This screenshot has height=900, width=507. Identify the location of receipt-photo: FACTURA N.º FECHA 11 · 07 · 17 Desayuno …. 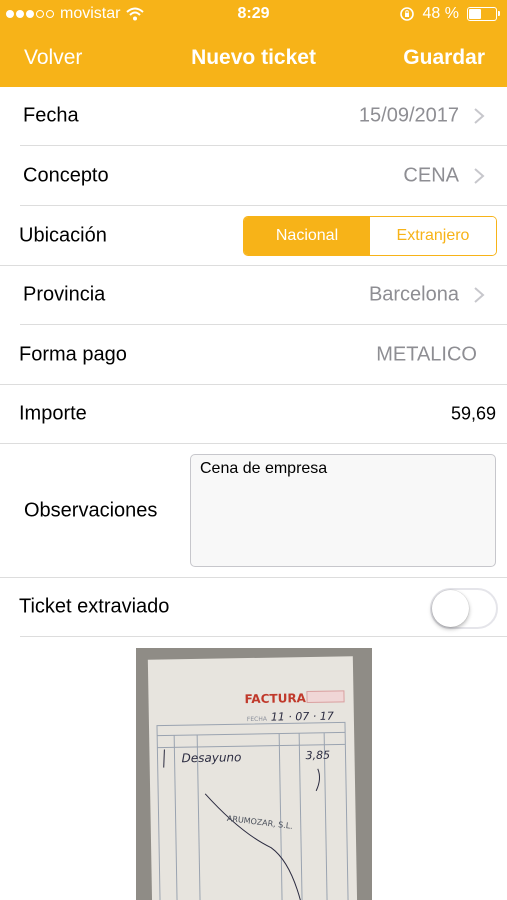
(254, 774).